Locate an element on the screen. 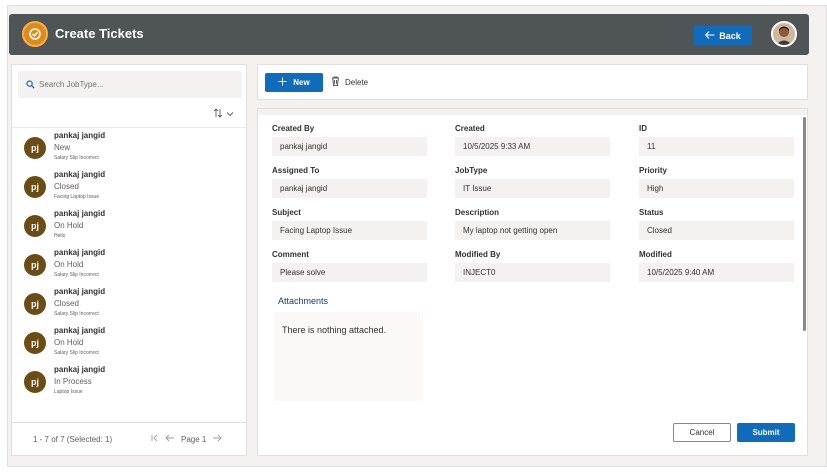  list-item: pj pankaj jangid In Process Laptop Issue is located at coordinates (129, 384).